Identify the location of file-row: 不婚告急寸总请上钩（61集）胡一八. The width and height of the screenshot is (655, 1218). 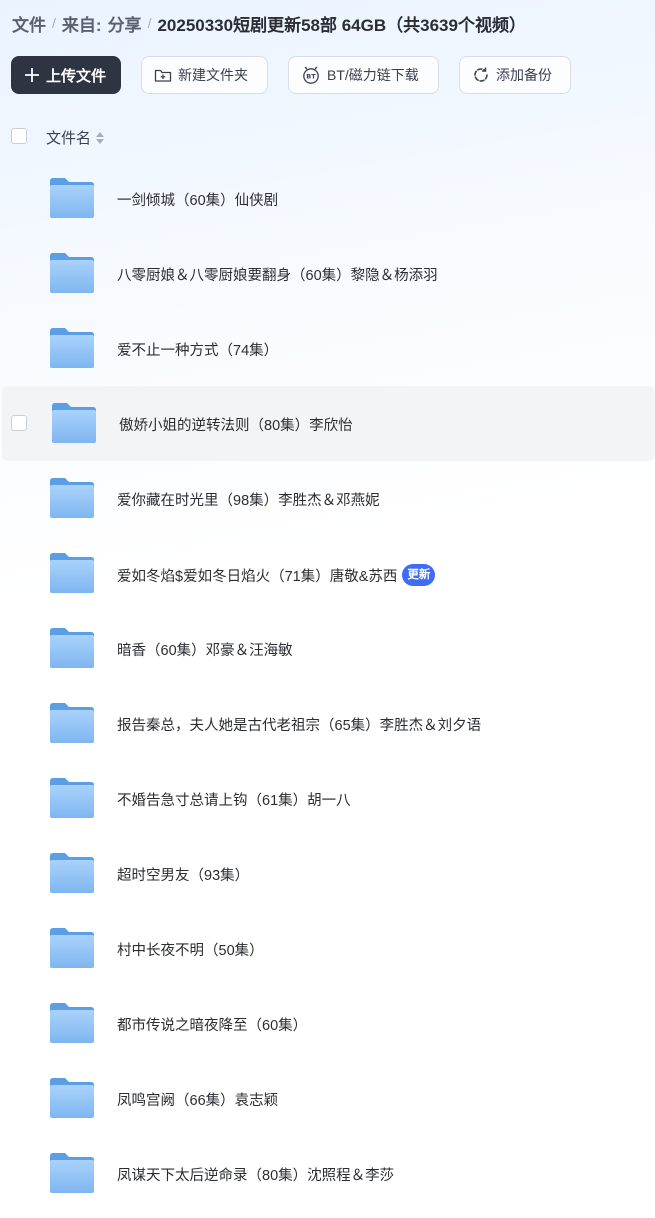
(327, 798).